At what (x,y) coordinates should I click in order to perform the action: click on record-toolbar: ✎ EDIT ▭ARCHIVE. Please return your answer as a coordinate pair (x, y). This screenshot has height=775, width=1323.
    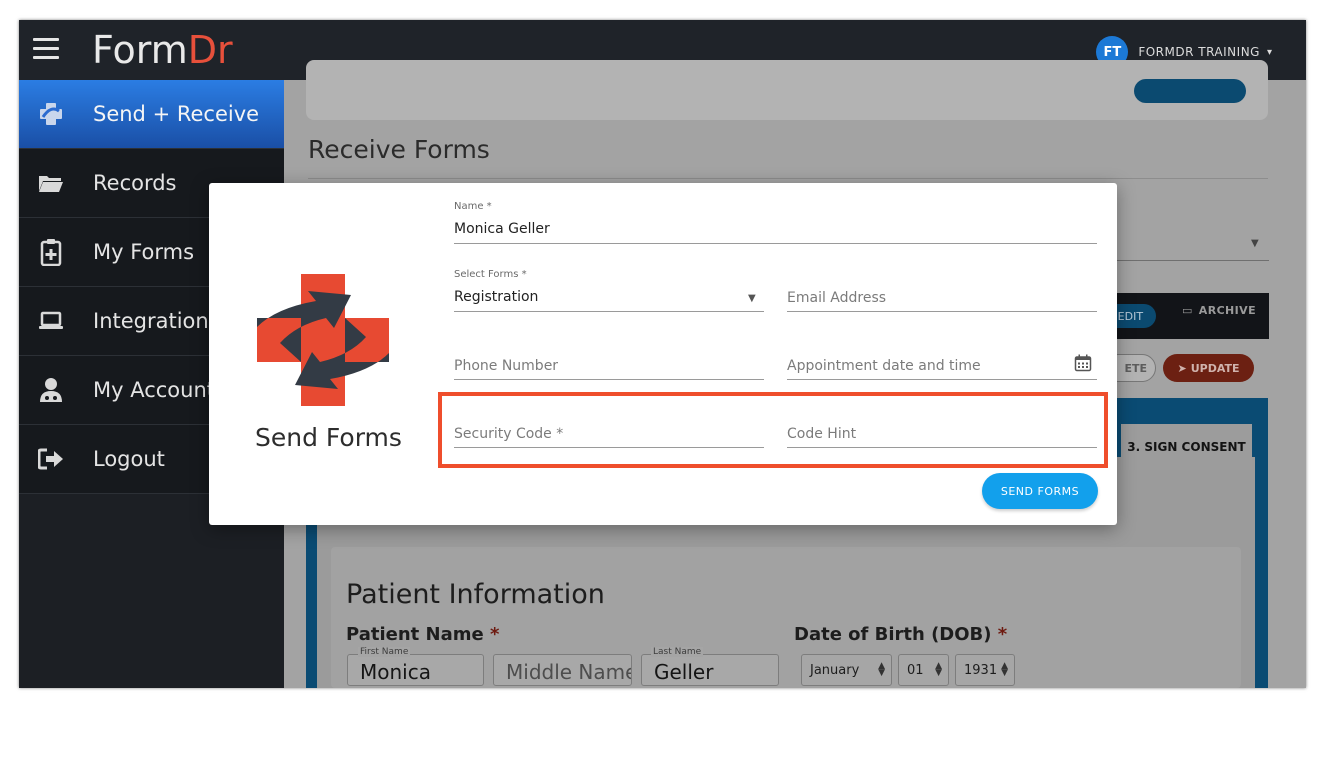
    Looking at the image, I should click on (1180, 316).